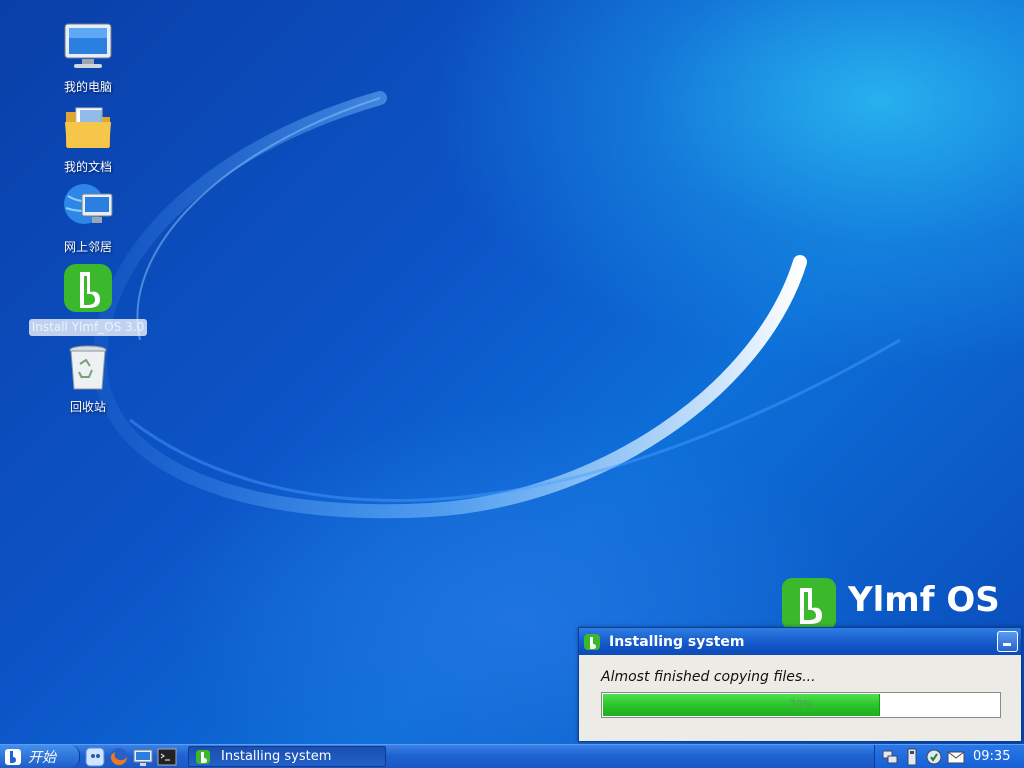  Describe the element at coordinates (1007, 641) in the screenshot. I see `minimize-button` at that location.